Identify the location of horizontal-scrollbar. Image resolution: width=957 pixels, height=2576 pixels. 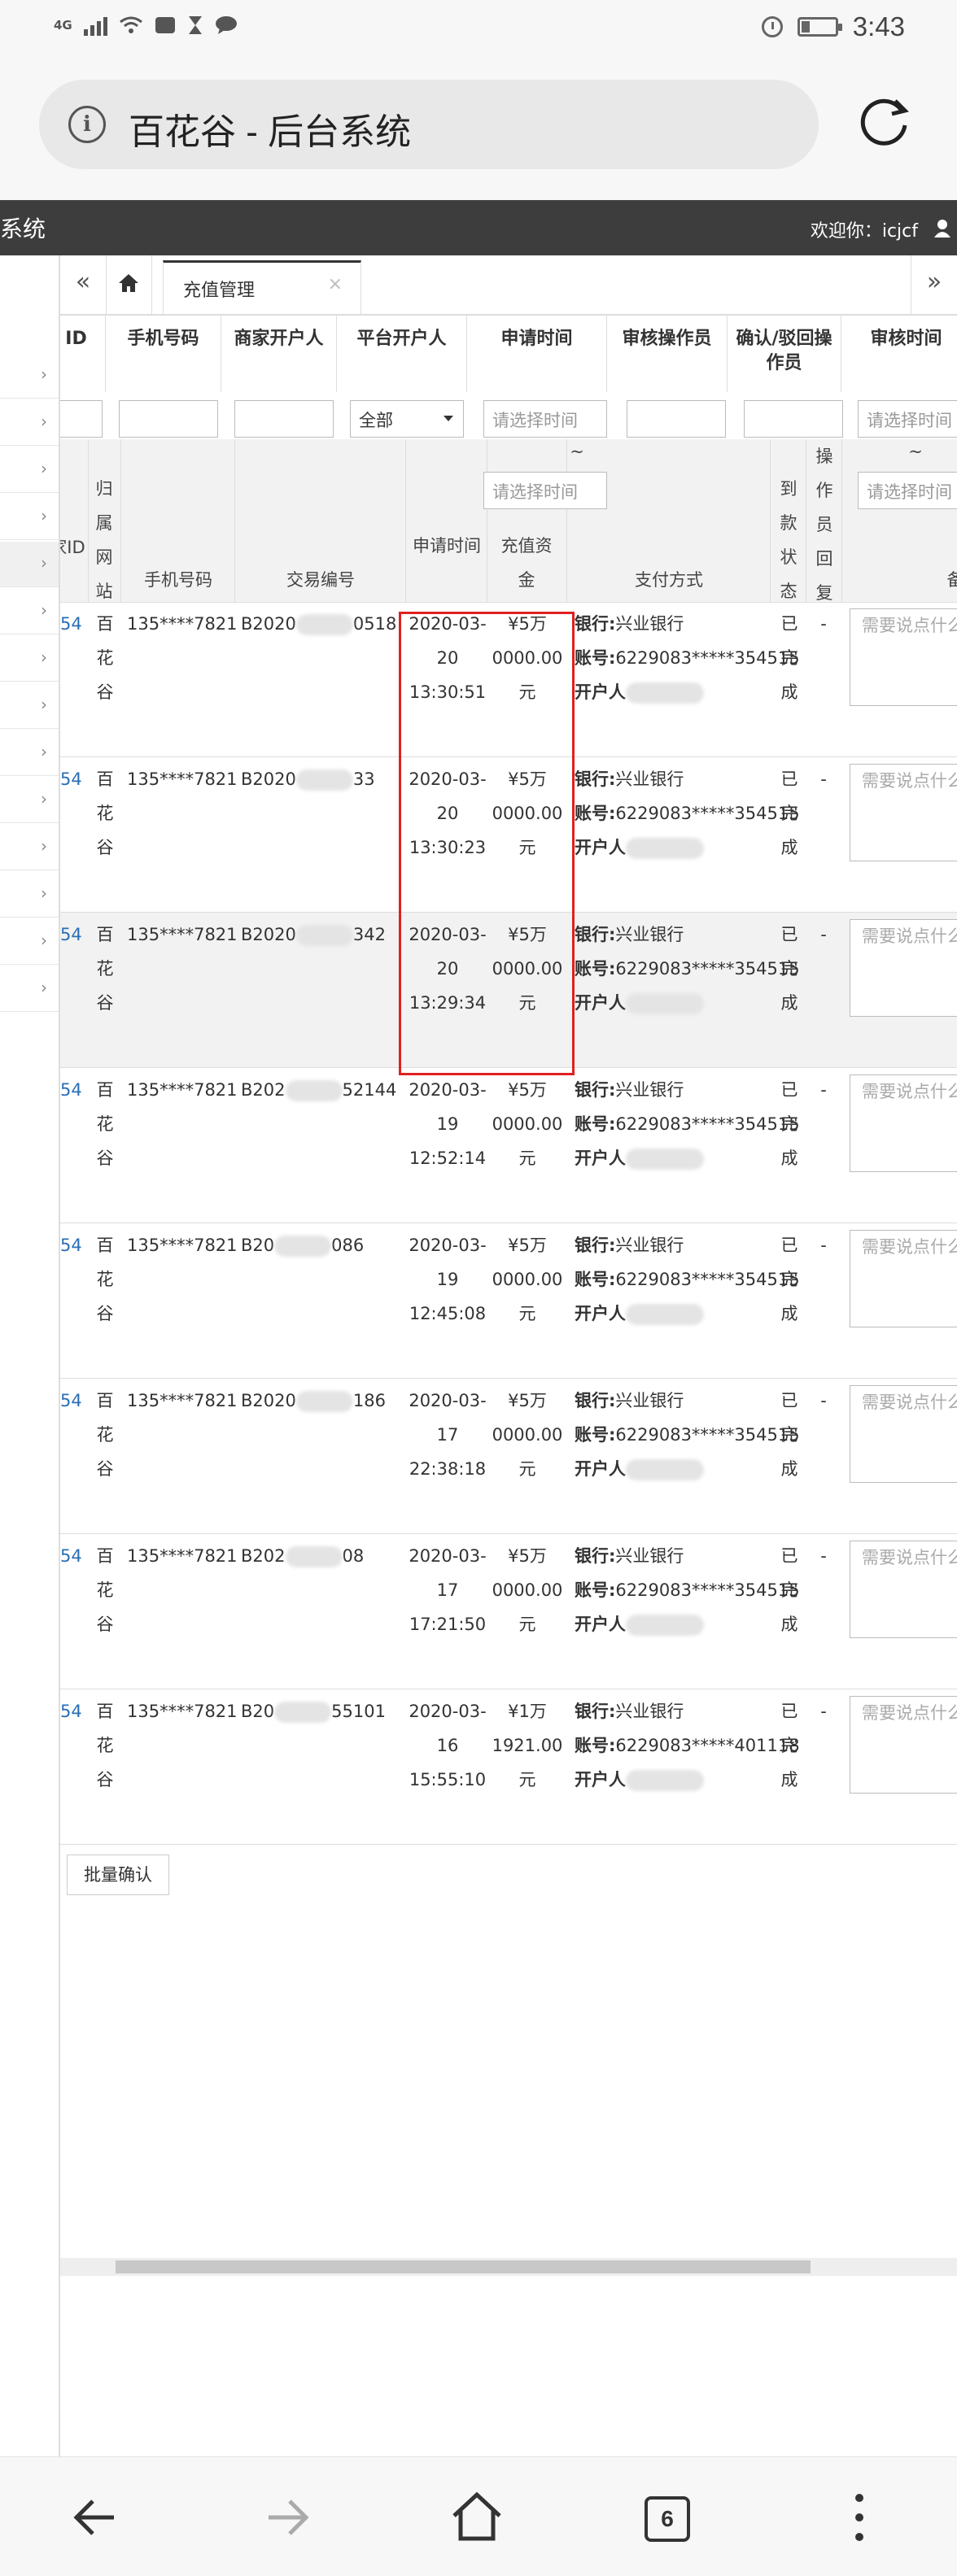
(508, 2267).